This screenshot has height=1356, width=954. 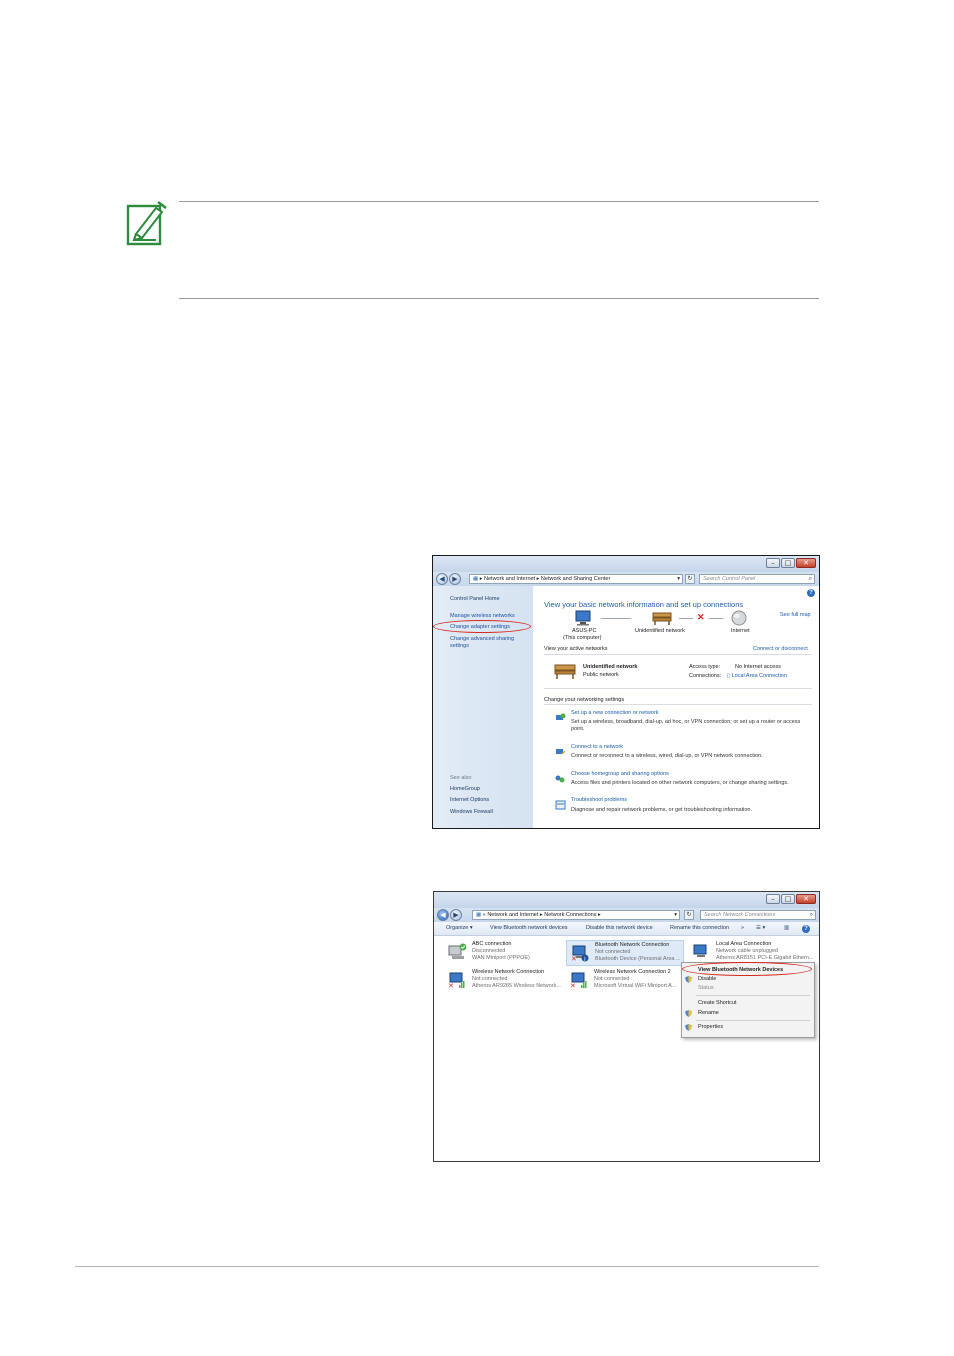 What do you see at coordinates (469, 800) in the screenshot?
I see `internet-options-link: Internet Options` at bounding box center [469, 800].